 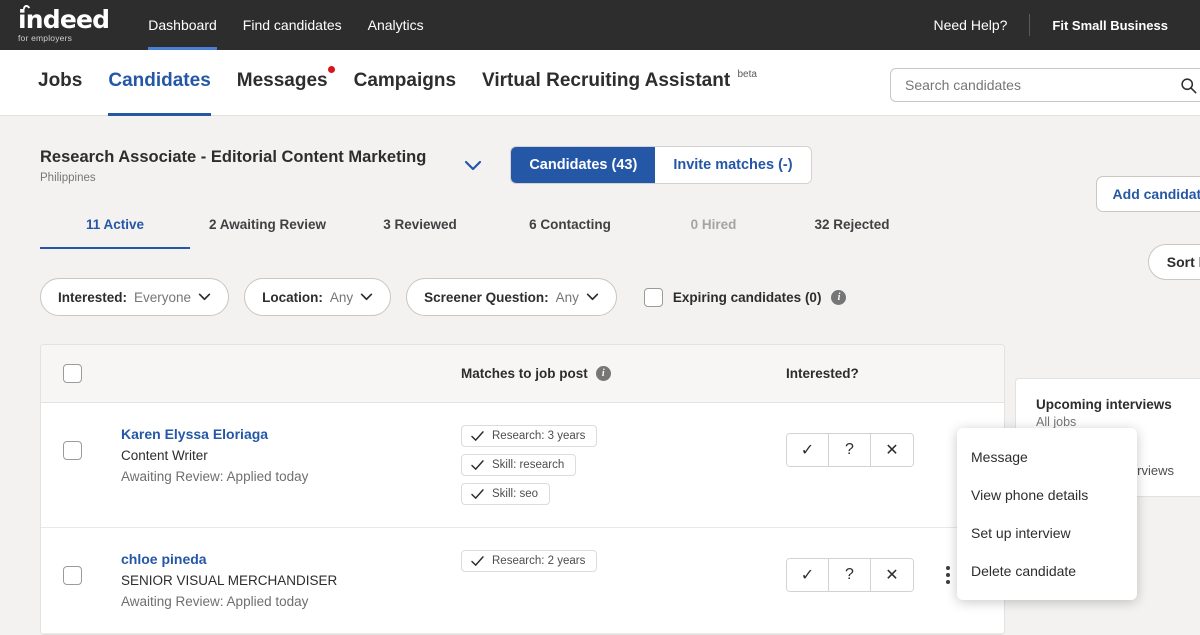 I want to click on tab-messages: Messages, so click(x=282, y=83).